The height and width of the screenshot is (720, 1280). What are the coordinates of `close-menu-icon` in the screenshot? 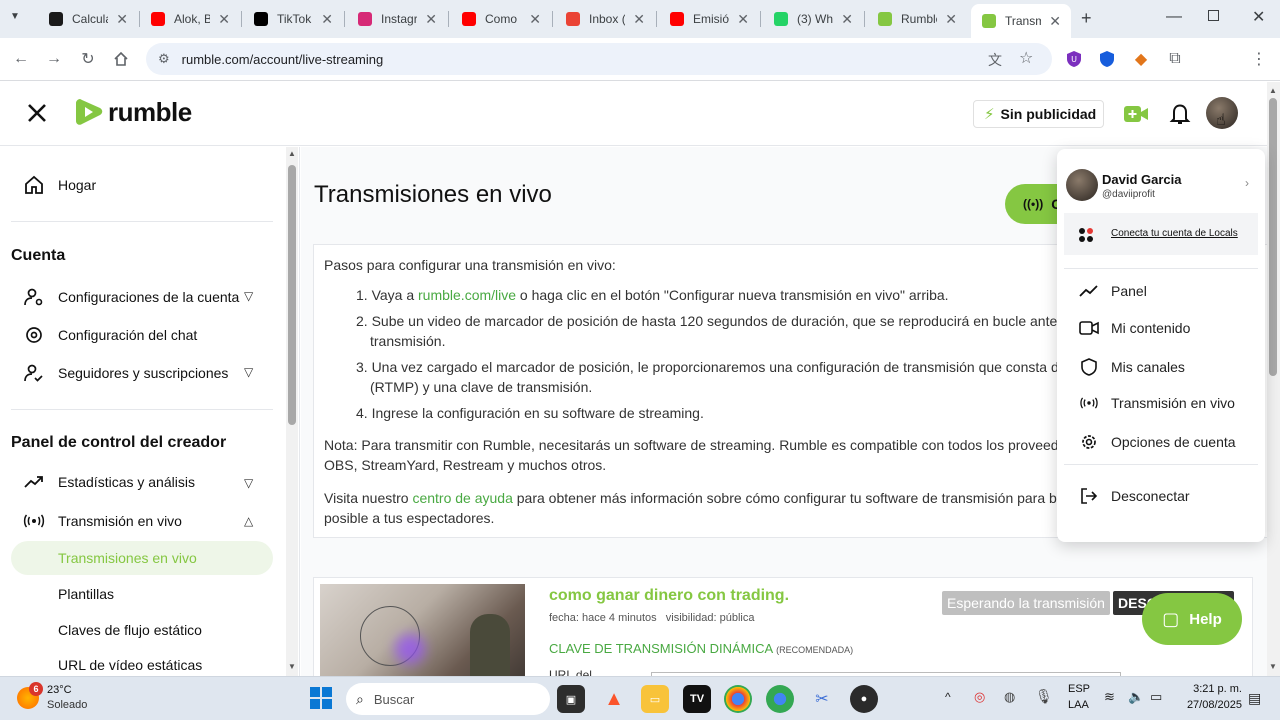 It's located at (37, 115).